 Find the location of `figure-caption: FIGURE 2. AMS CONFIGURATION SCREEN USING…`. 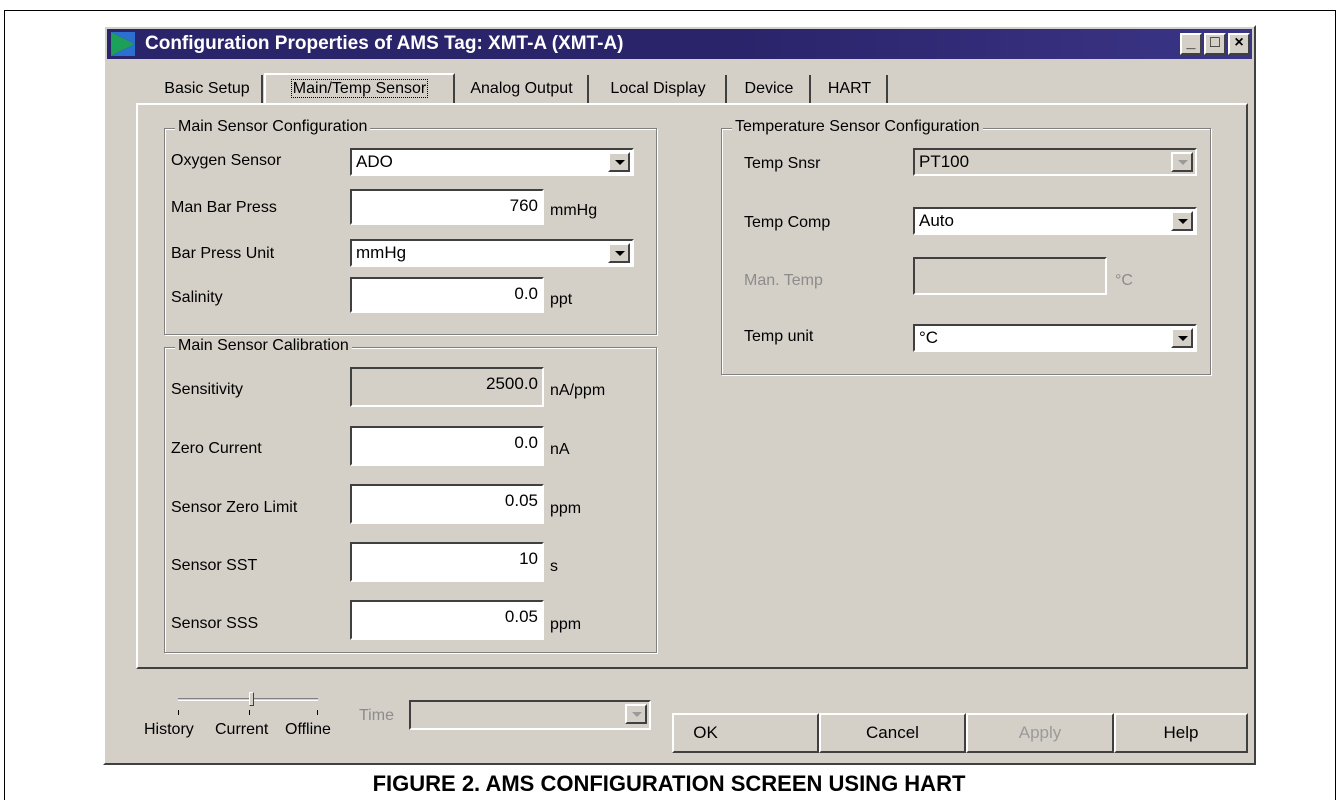

figure-caption: FIGURE 2. AMS CONFIGURATION SCREEN USING… is located at coordinates (669, 783).